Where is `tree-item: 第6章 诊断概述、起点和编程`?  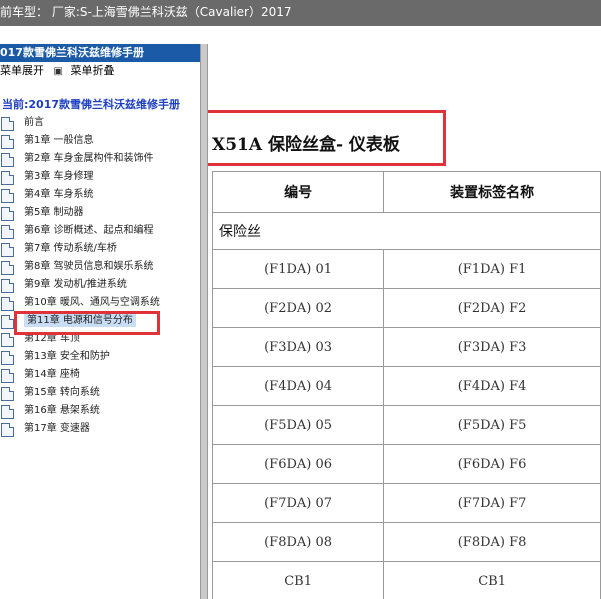
tree-item: 第6章 诊断概述、起点和编程 is located at coordinates (100, 231).